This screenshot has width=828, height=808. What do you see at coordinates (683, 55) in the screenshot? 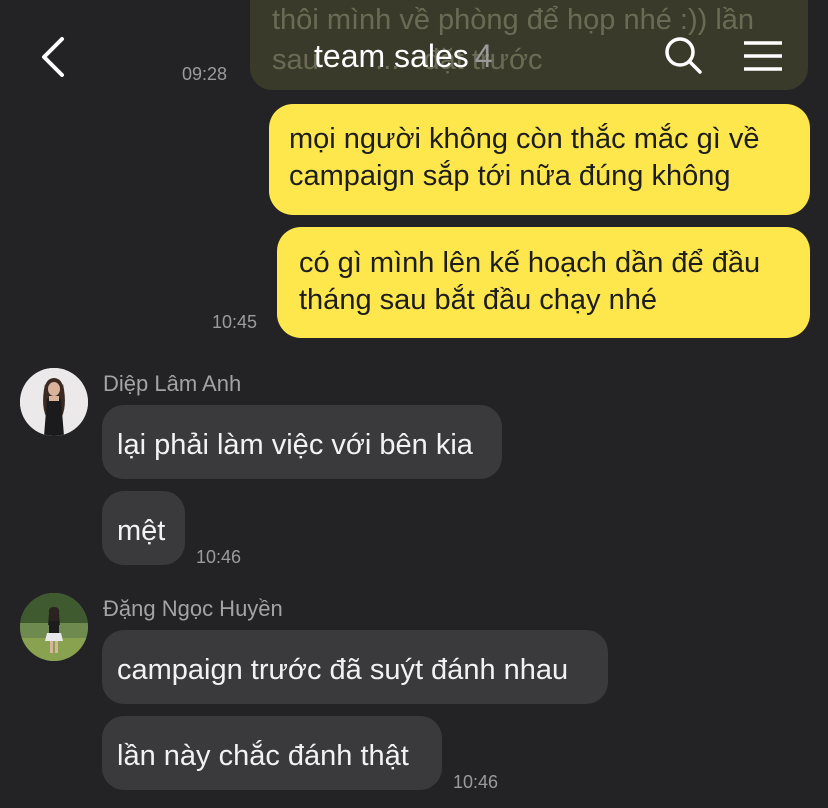
I see `search-icon` at bounding box center [683, 55].